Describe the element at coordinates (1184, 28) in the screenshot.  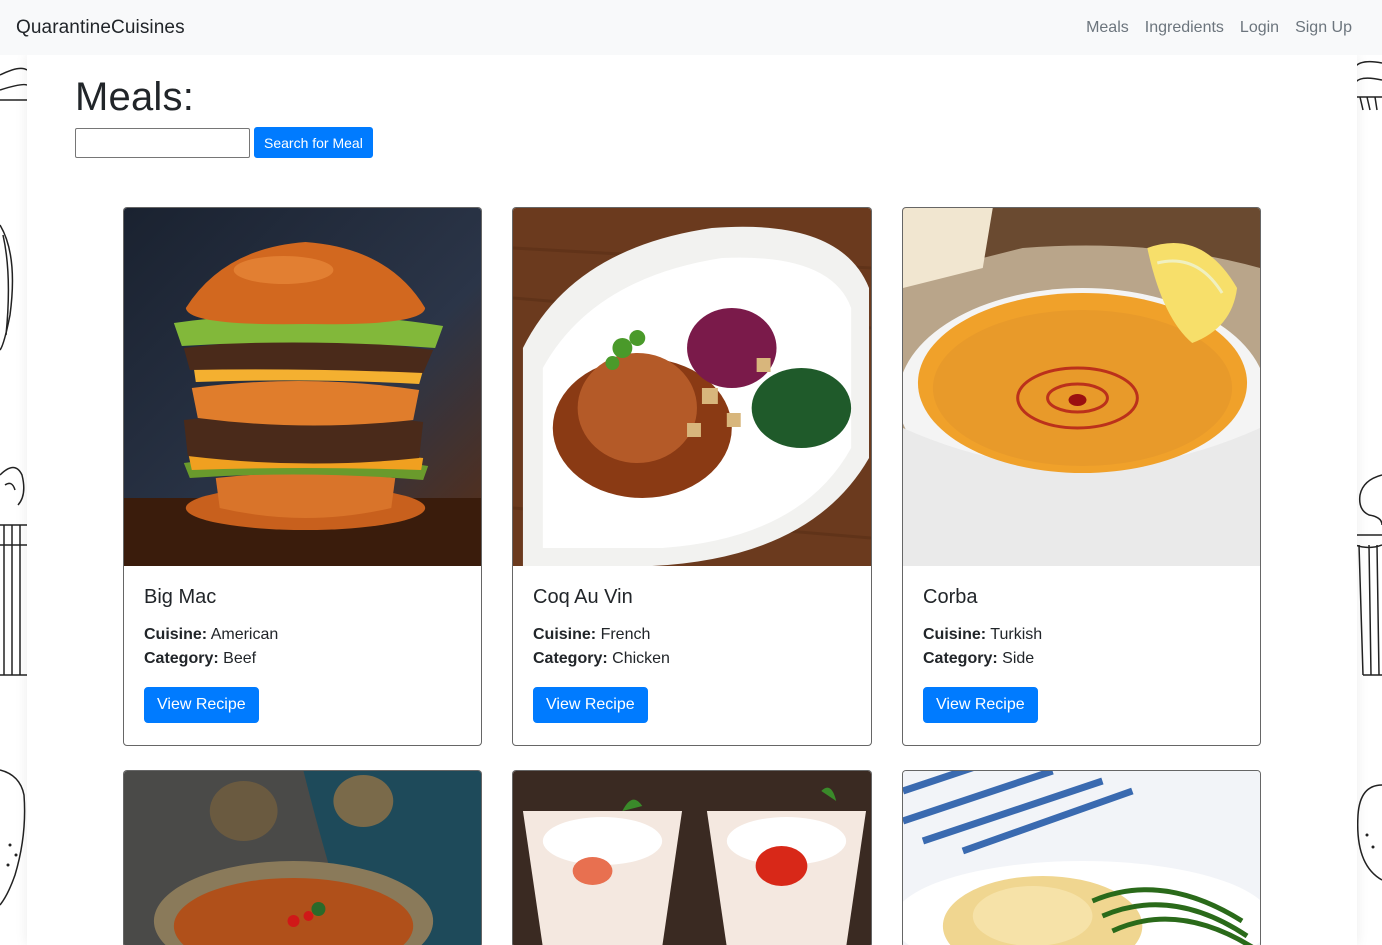
I see `nav-link-ingredients: Ingredients` at that location.